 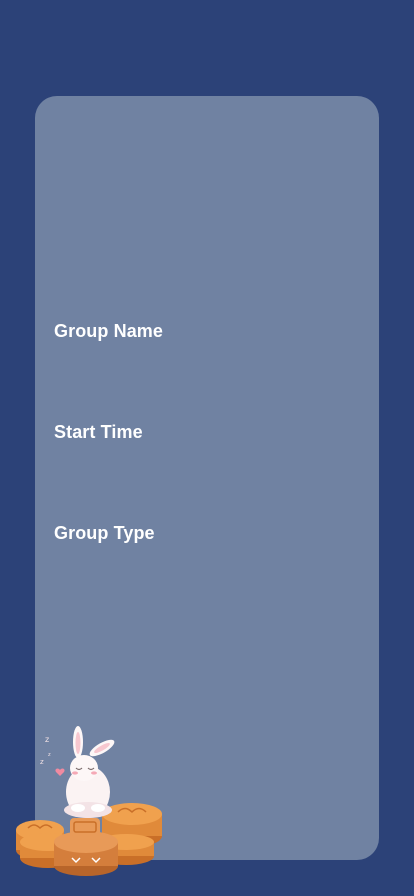 I want to click on start-time-label: Start Time, so click(x=98, y=432).